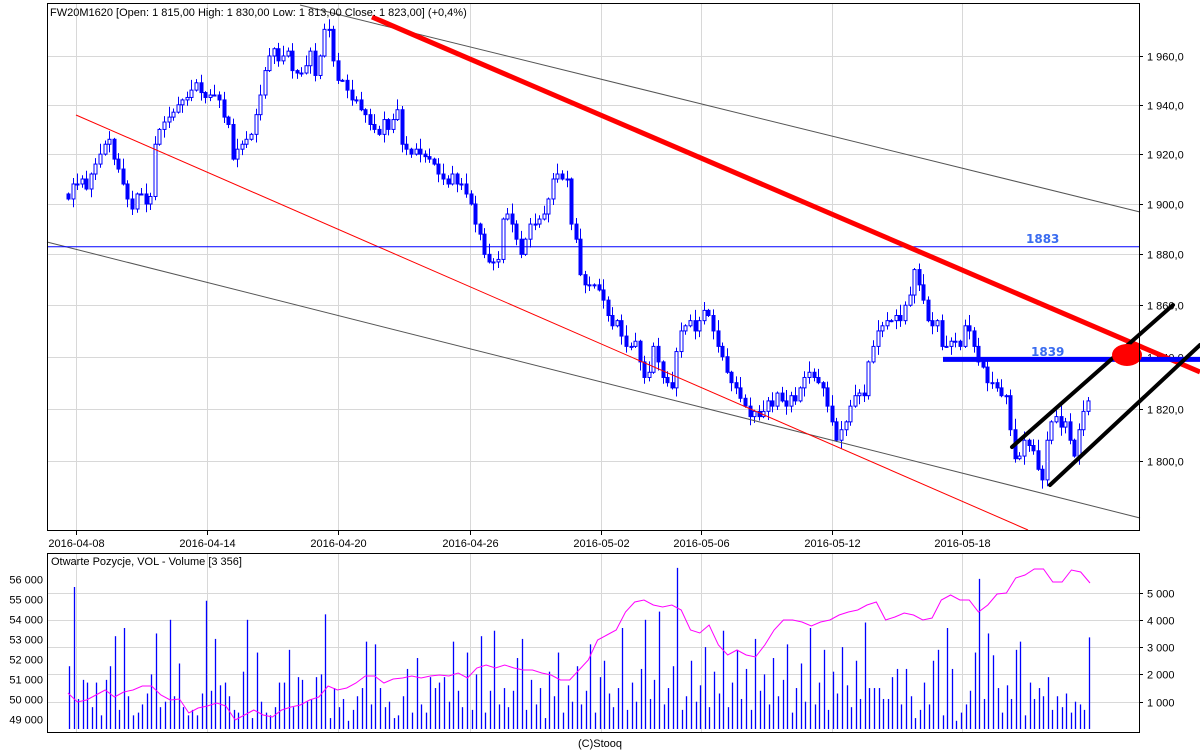 The width and height of the screenshot is (1200, 750). What do you see at coordinates (26, 701) in the screenshot?
I see `oi-tick-label: 50 000` at bounding box center [26, 701].